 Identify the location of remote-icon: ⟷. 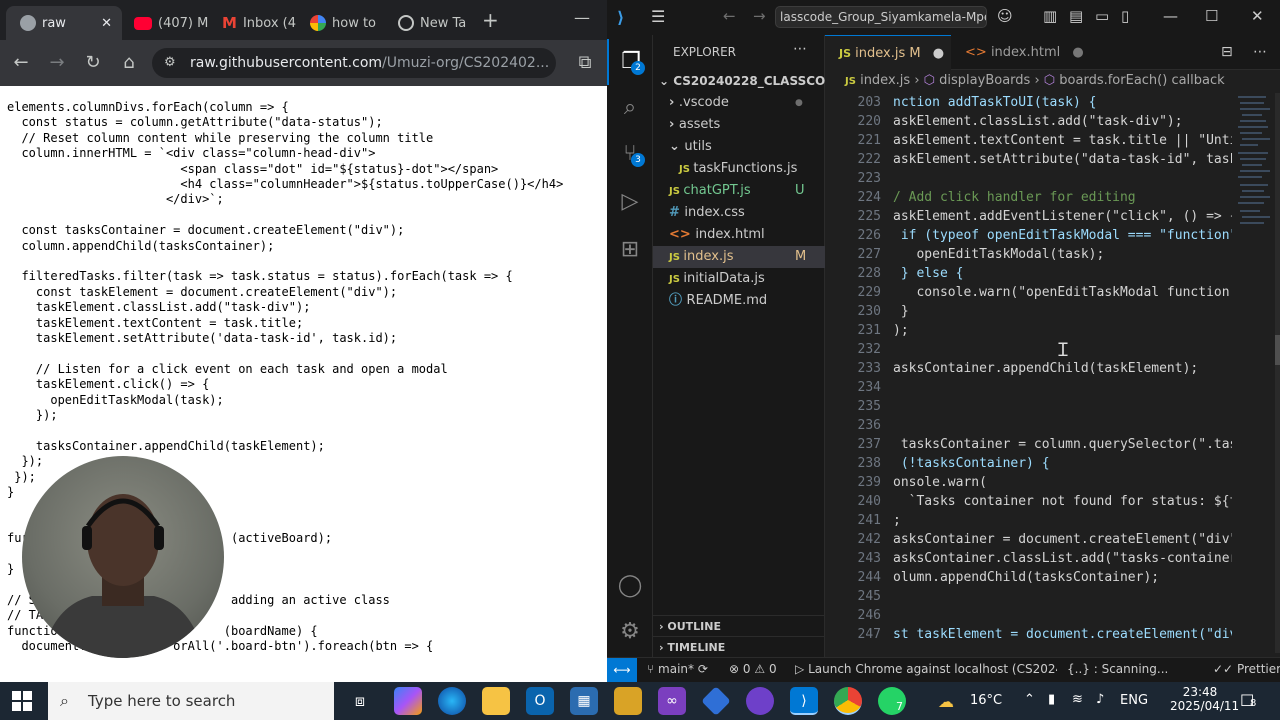
(622, 670).